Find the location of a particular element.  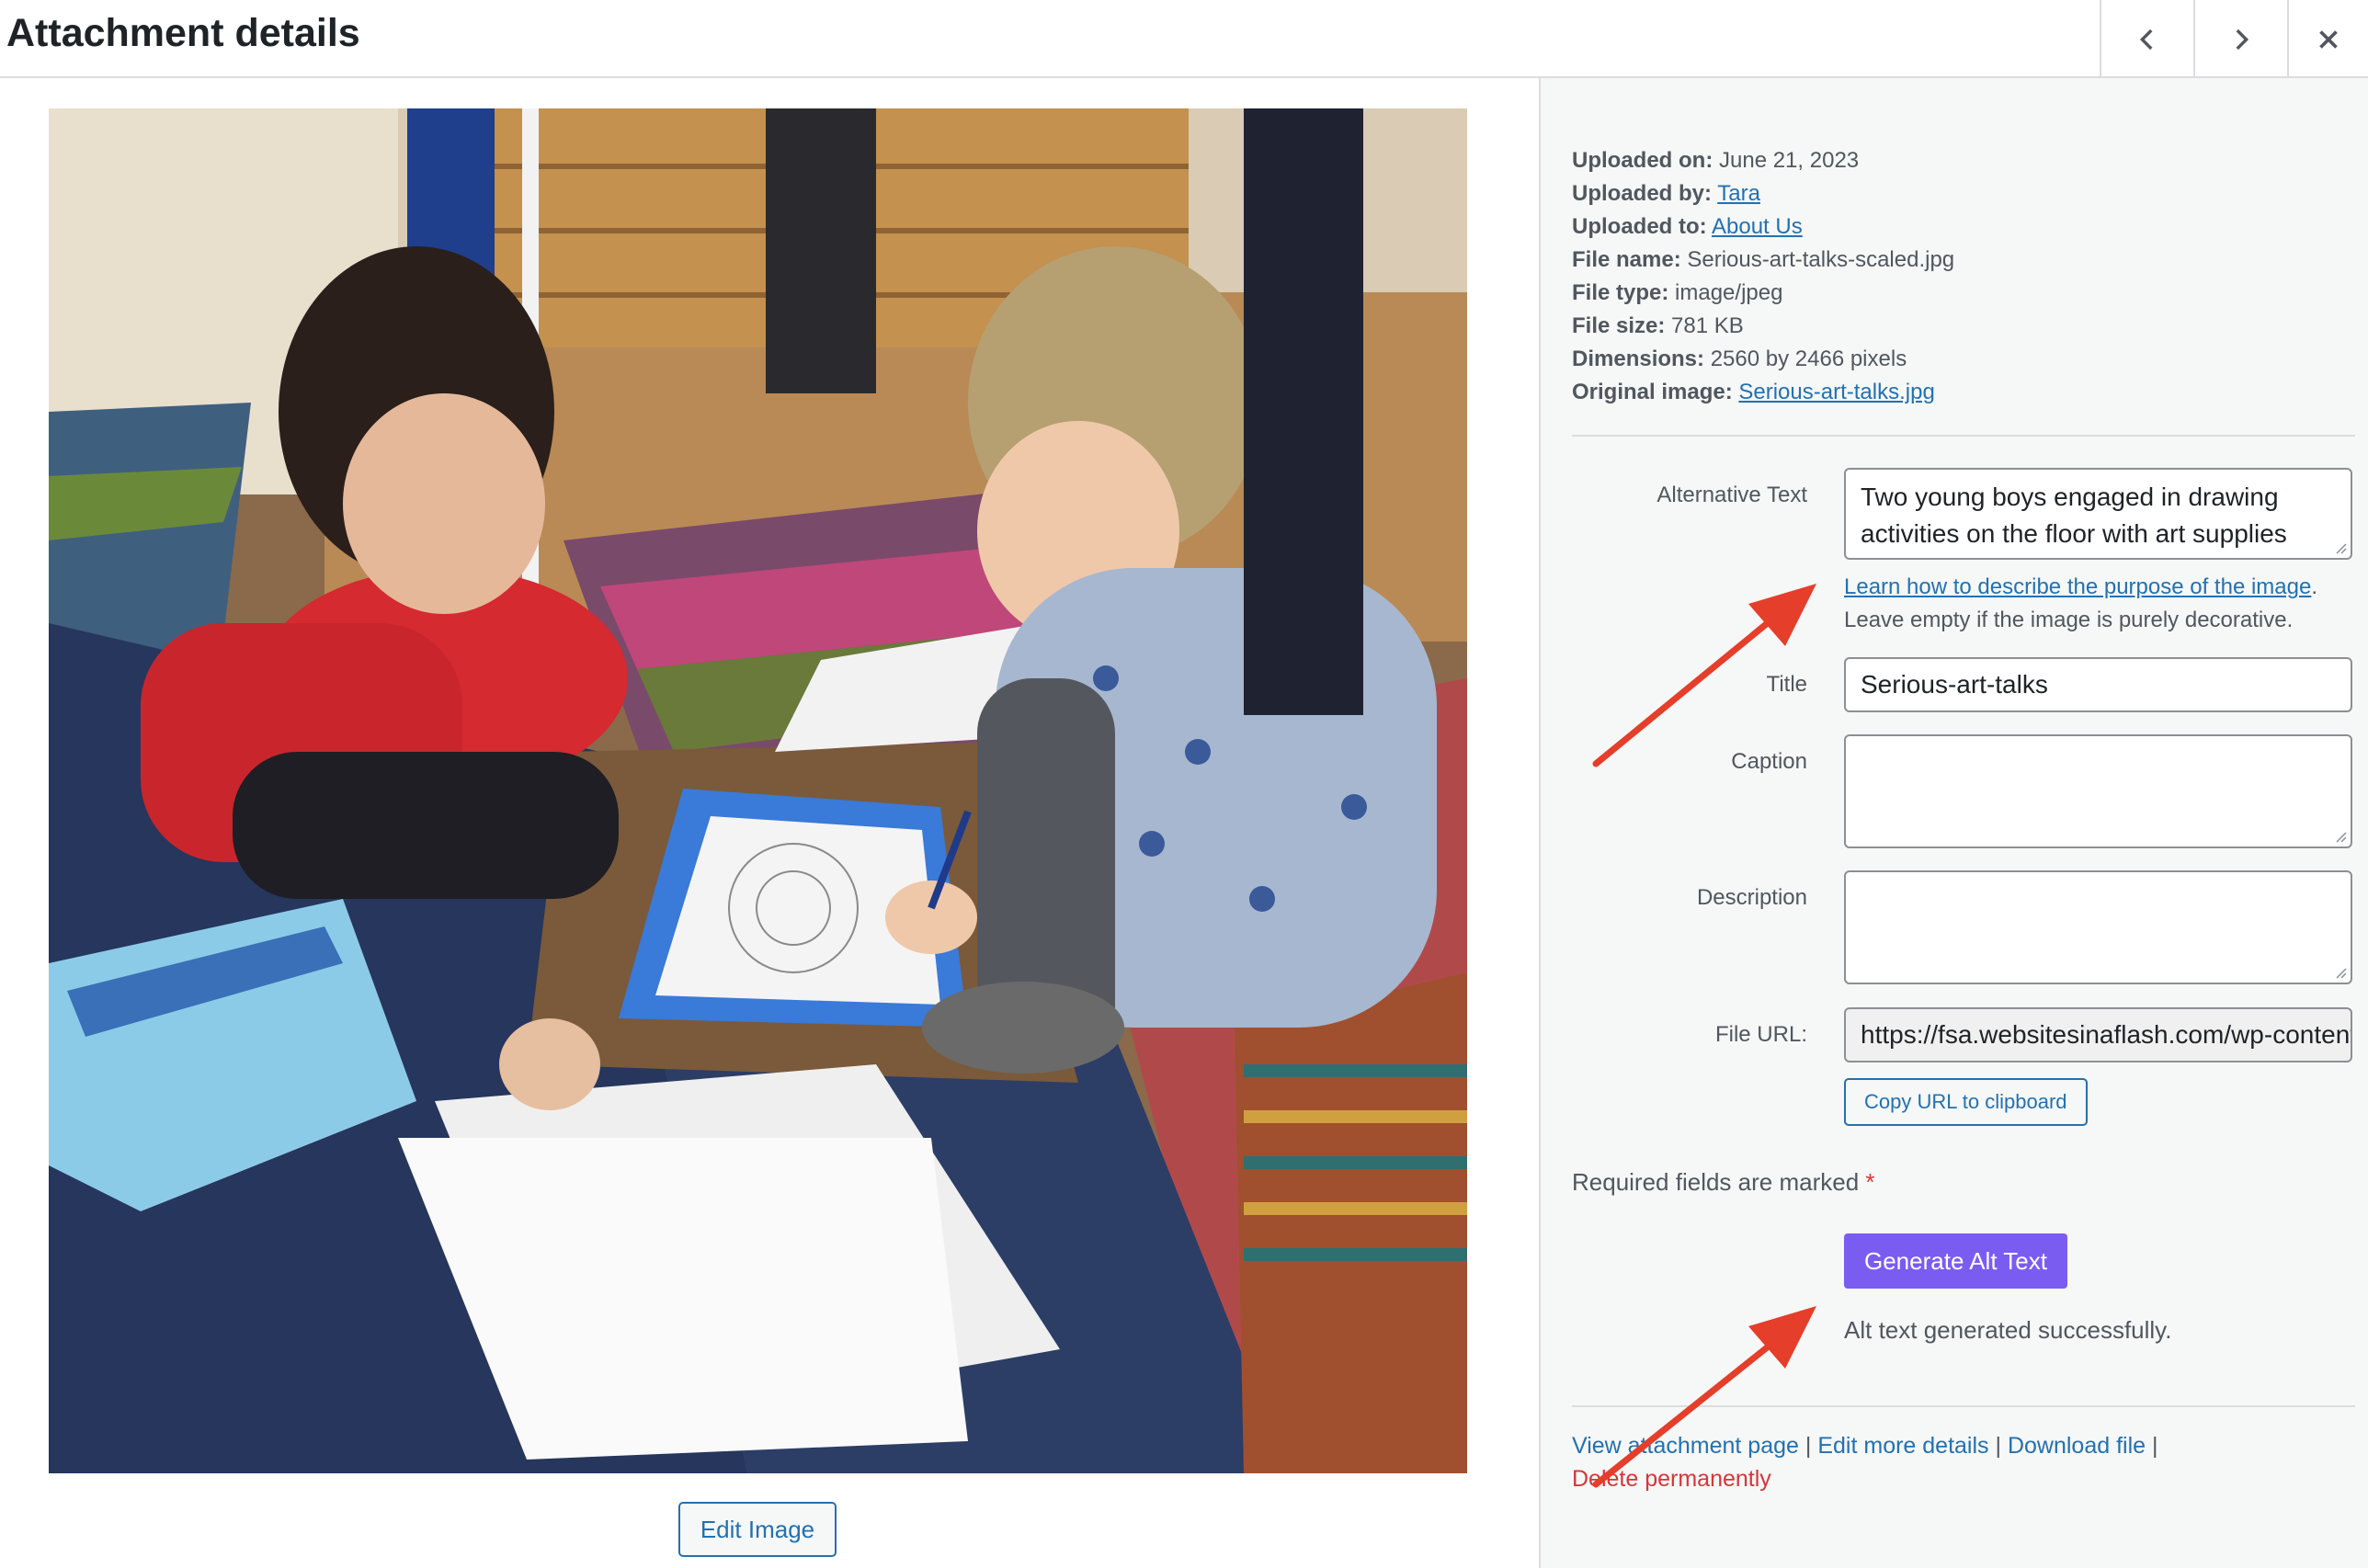

original-image-link: Serious-art-talks.jpg is located at coordinates (1836, 392).